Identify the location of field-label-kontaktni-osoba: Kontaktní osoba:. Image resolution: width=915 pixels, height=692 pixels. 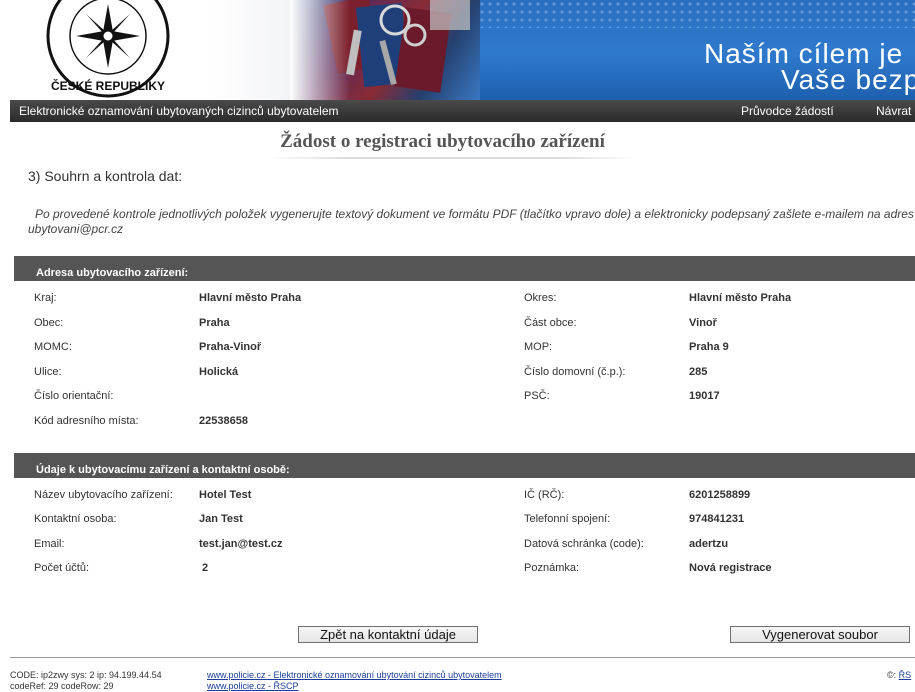
(75, 519).